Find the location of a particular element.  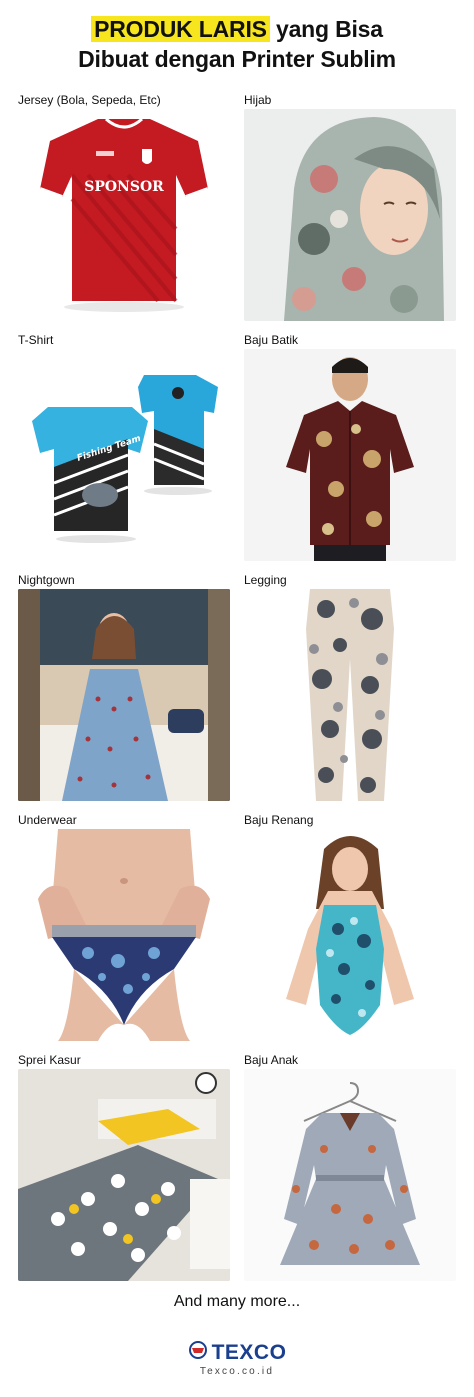

hijab-image is located at coordinates (350, 215).